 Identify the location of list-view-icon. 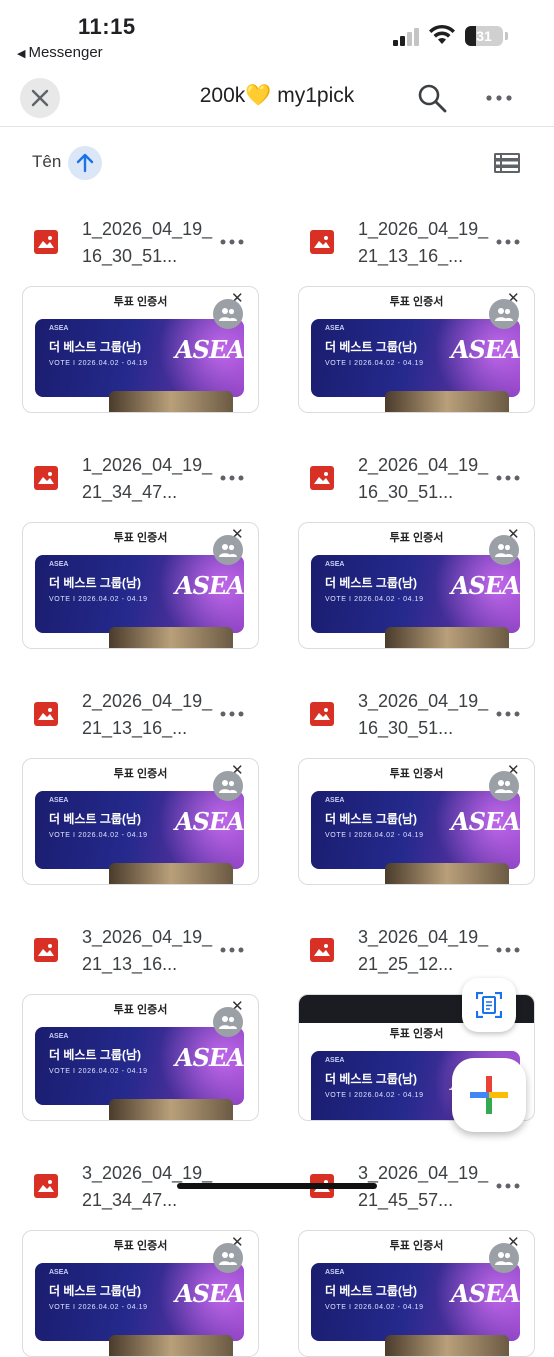
(507, 163).